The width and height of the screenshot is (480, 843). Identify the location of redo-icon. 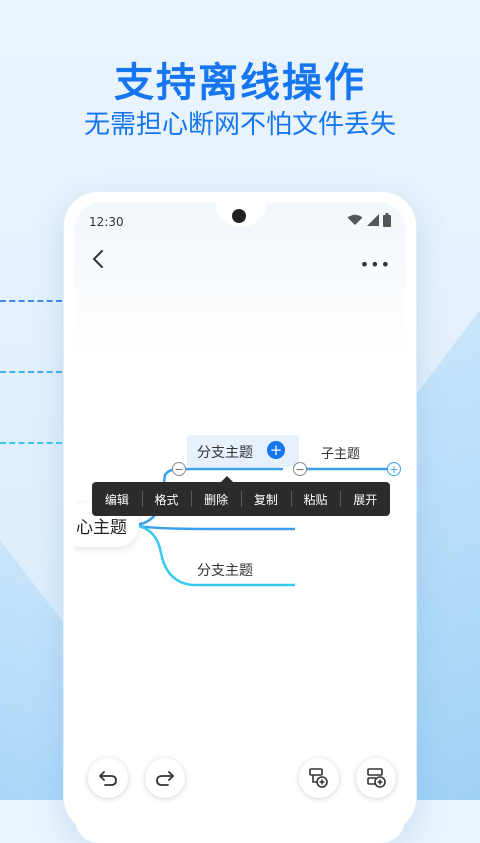
(165, 778).